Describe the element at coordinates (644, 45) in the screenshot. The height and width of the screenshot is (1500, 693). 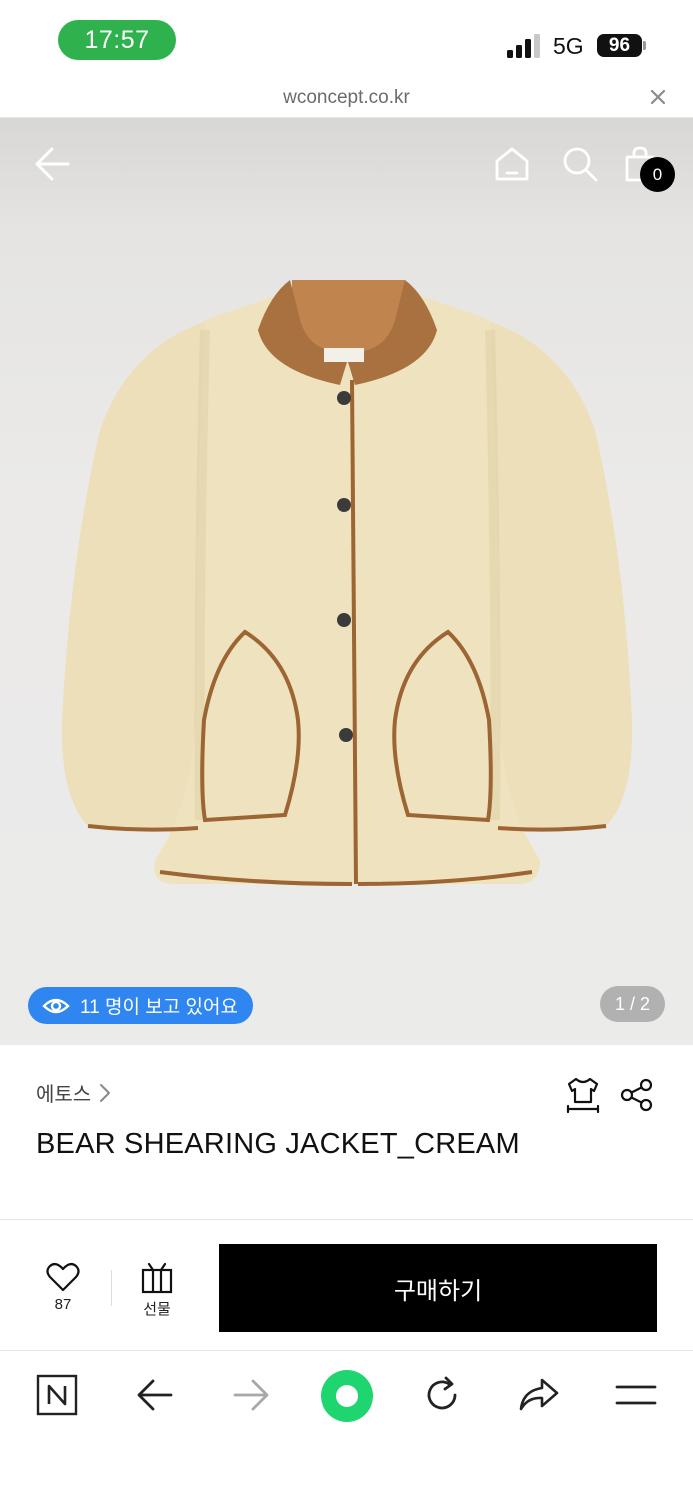
I see `battery-tip` at that location.